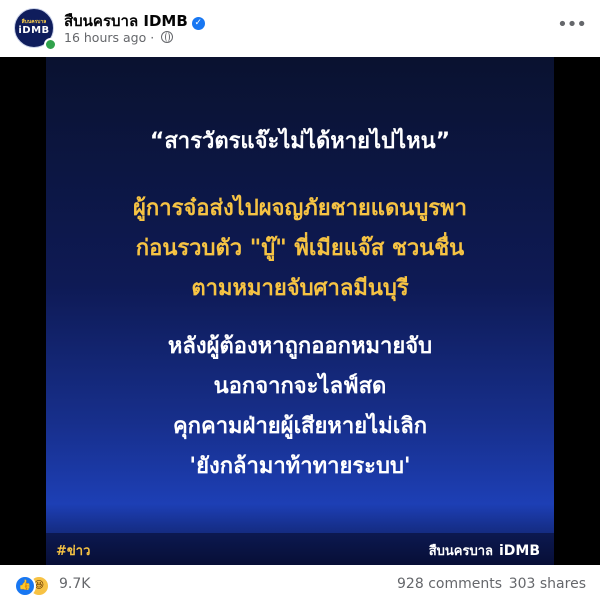 This screenshot has height=603, width=600. I want to click on poster-brand-name: สืบนครบาล, so click(460, 551).